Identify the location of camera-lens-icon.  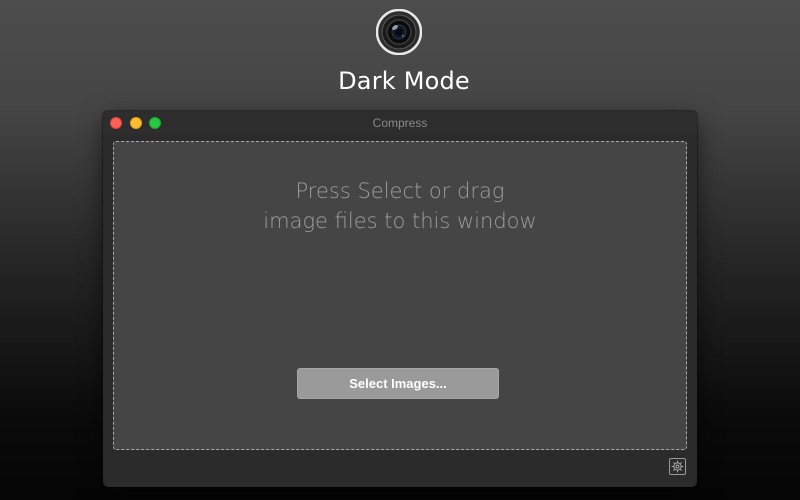
(399, 32).